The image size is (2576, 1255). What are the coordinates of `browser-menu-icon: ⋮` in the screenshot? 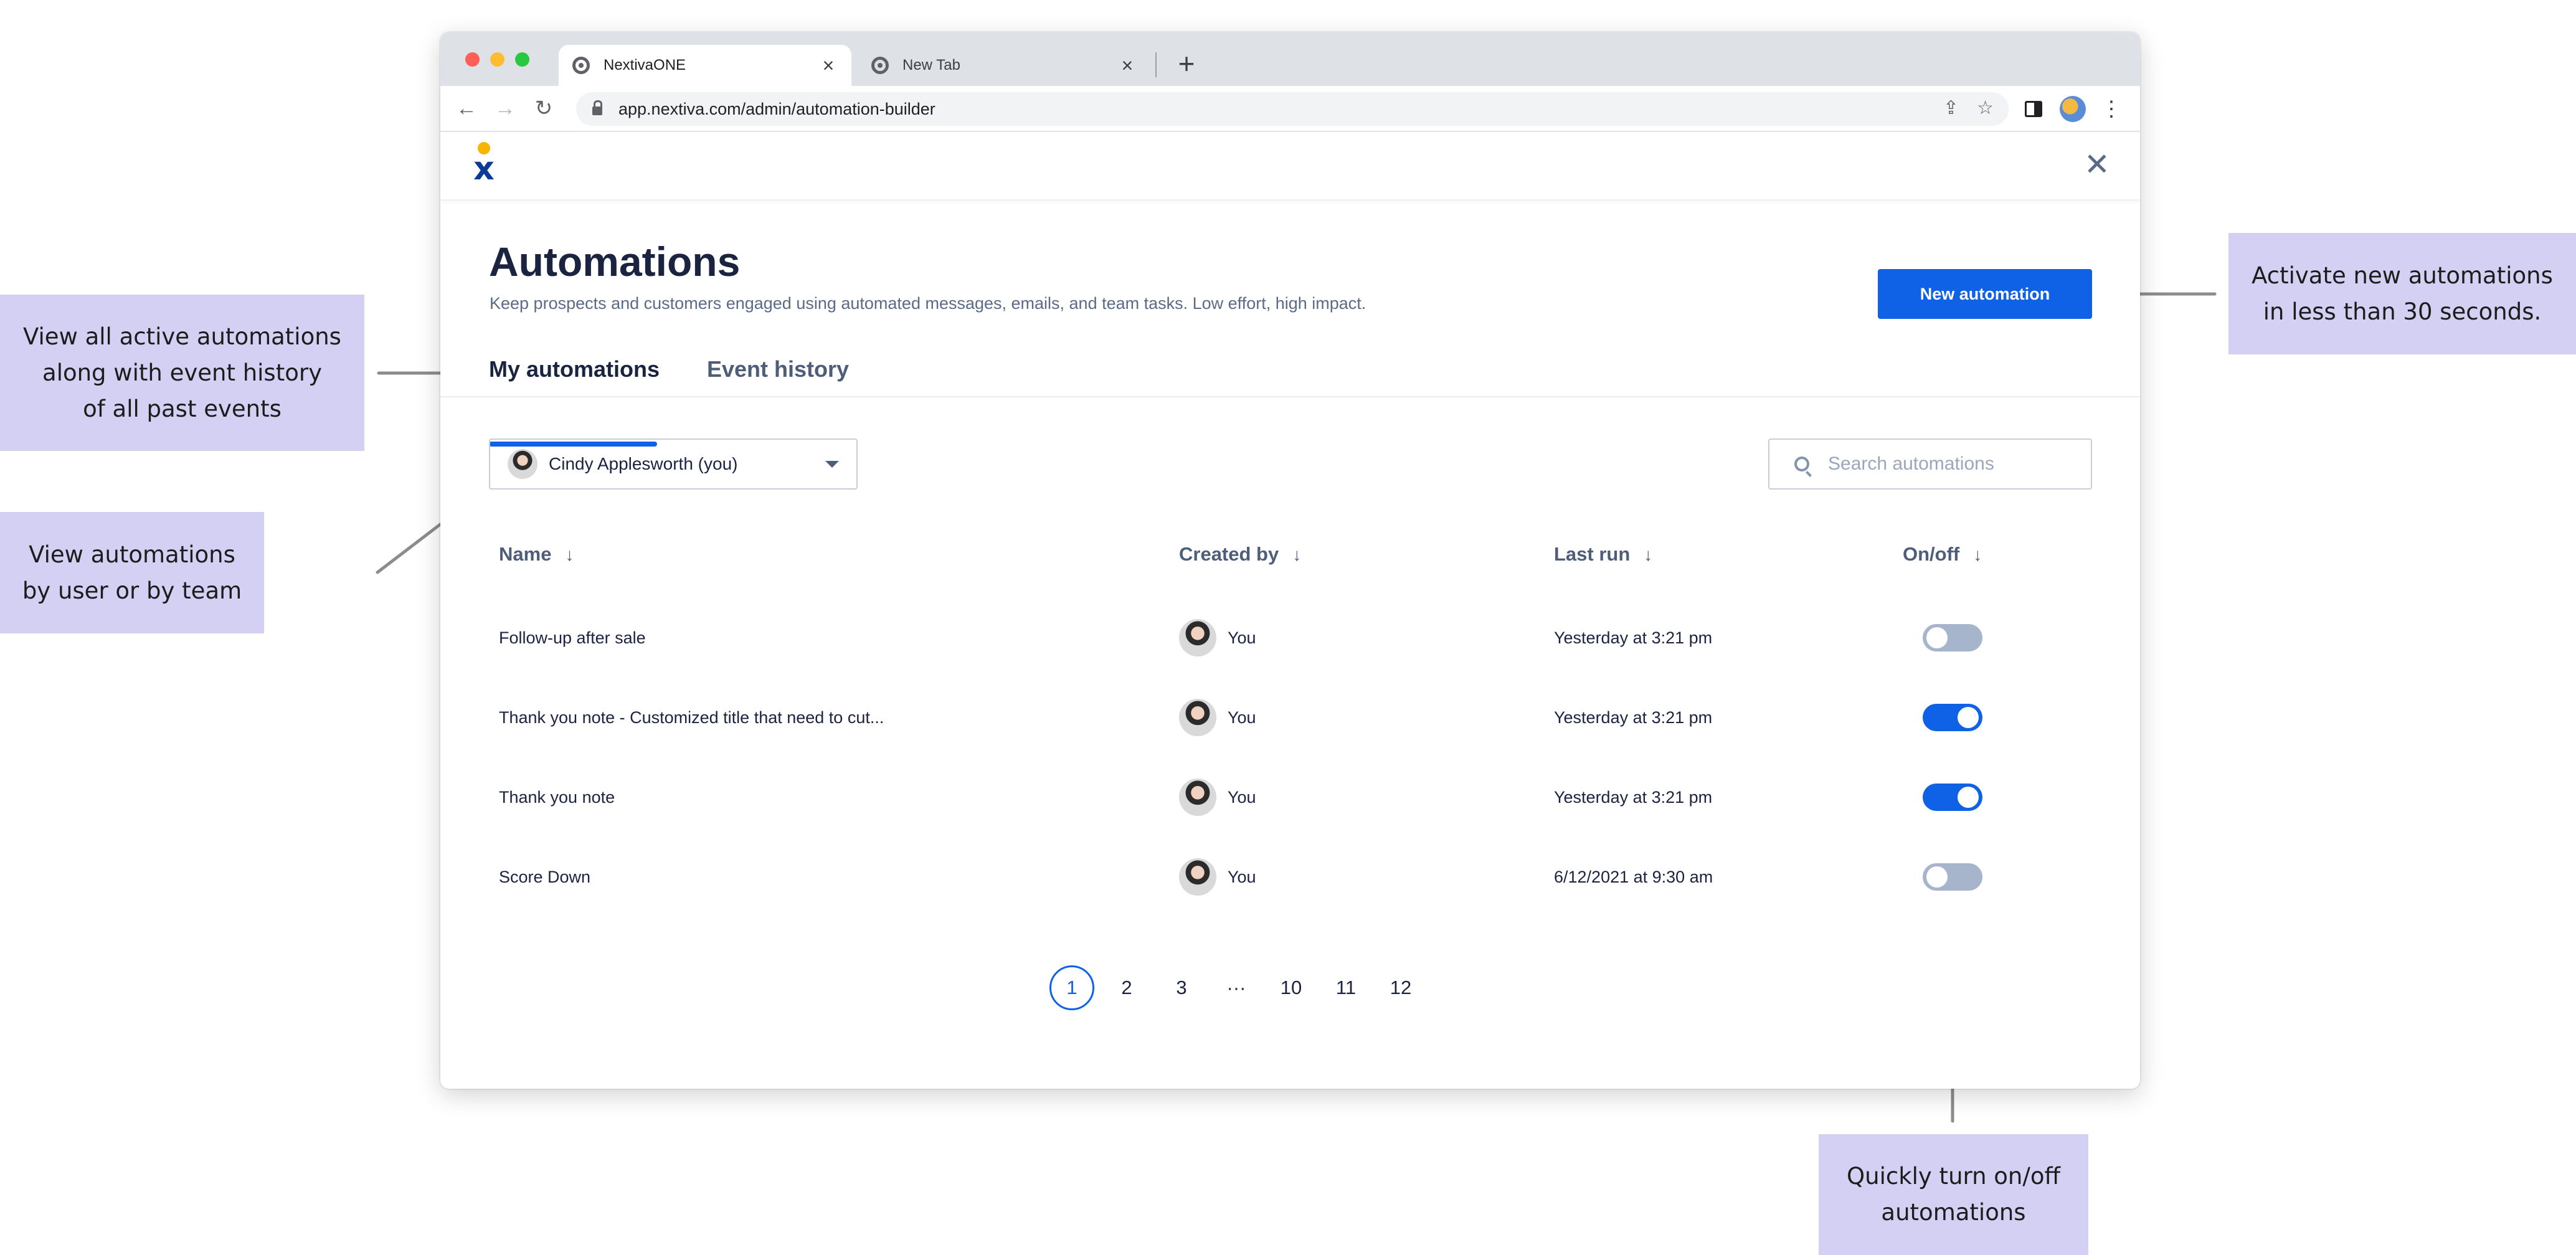 It's located at (2111, 109).